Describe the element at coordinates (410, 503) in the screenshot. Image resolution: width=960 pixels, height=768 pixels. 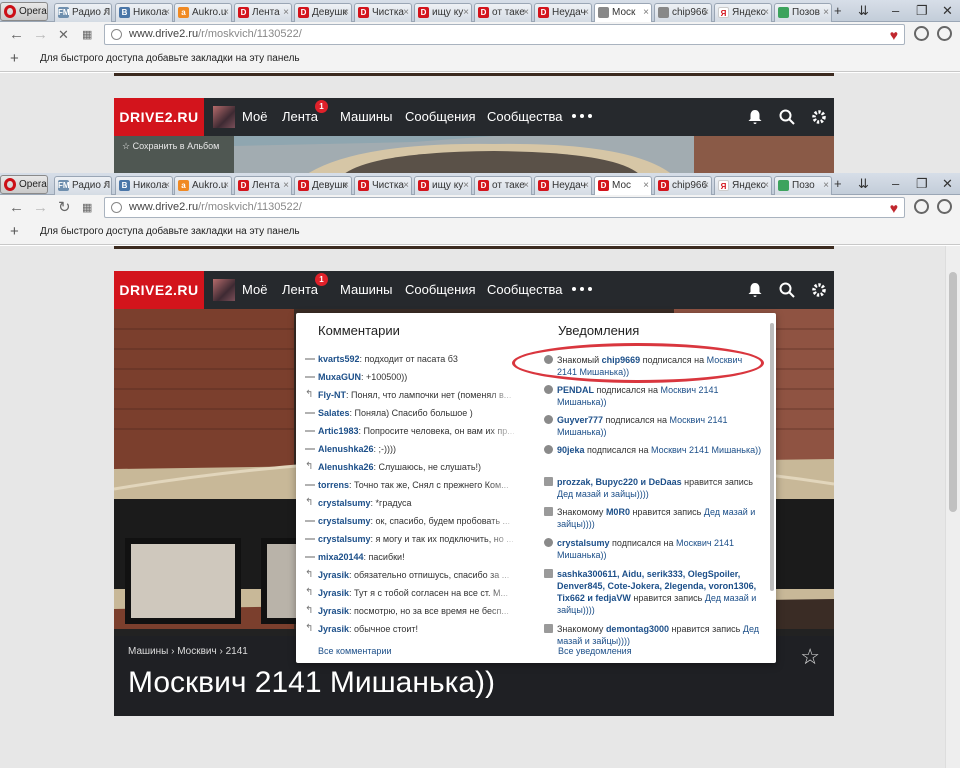
I see `comment-item: ↰ crystalsumy: *градуса` at that location.